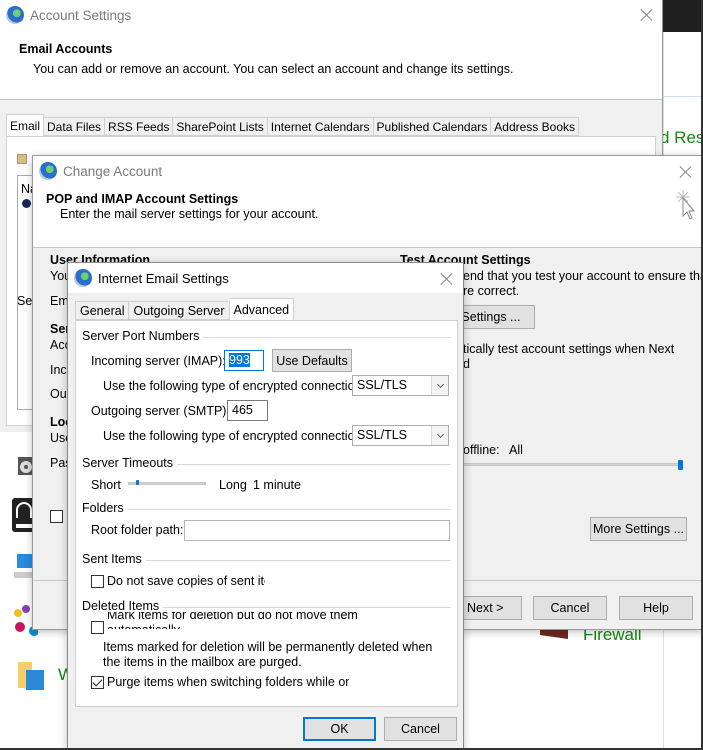 The height and width of the screenshot is (750, 703). What do you see at coordinates (102, 310) in the screenshot?
I see `tab-general: General` at bounding box center [102, 310].